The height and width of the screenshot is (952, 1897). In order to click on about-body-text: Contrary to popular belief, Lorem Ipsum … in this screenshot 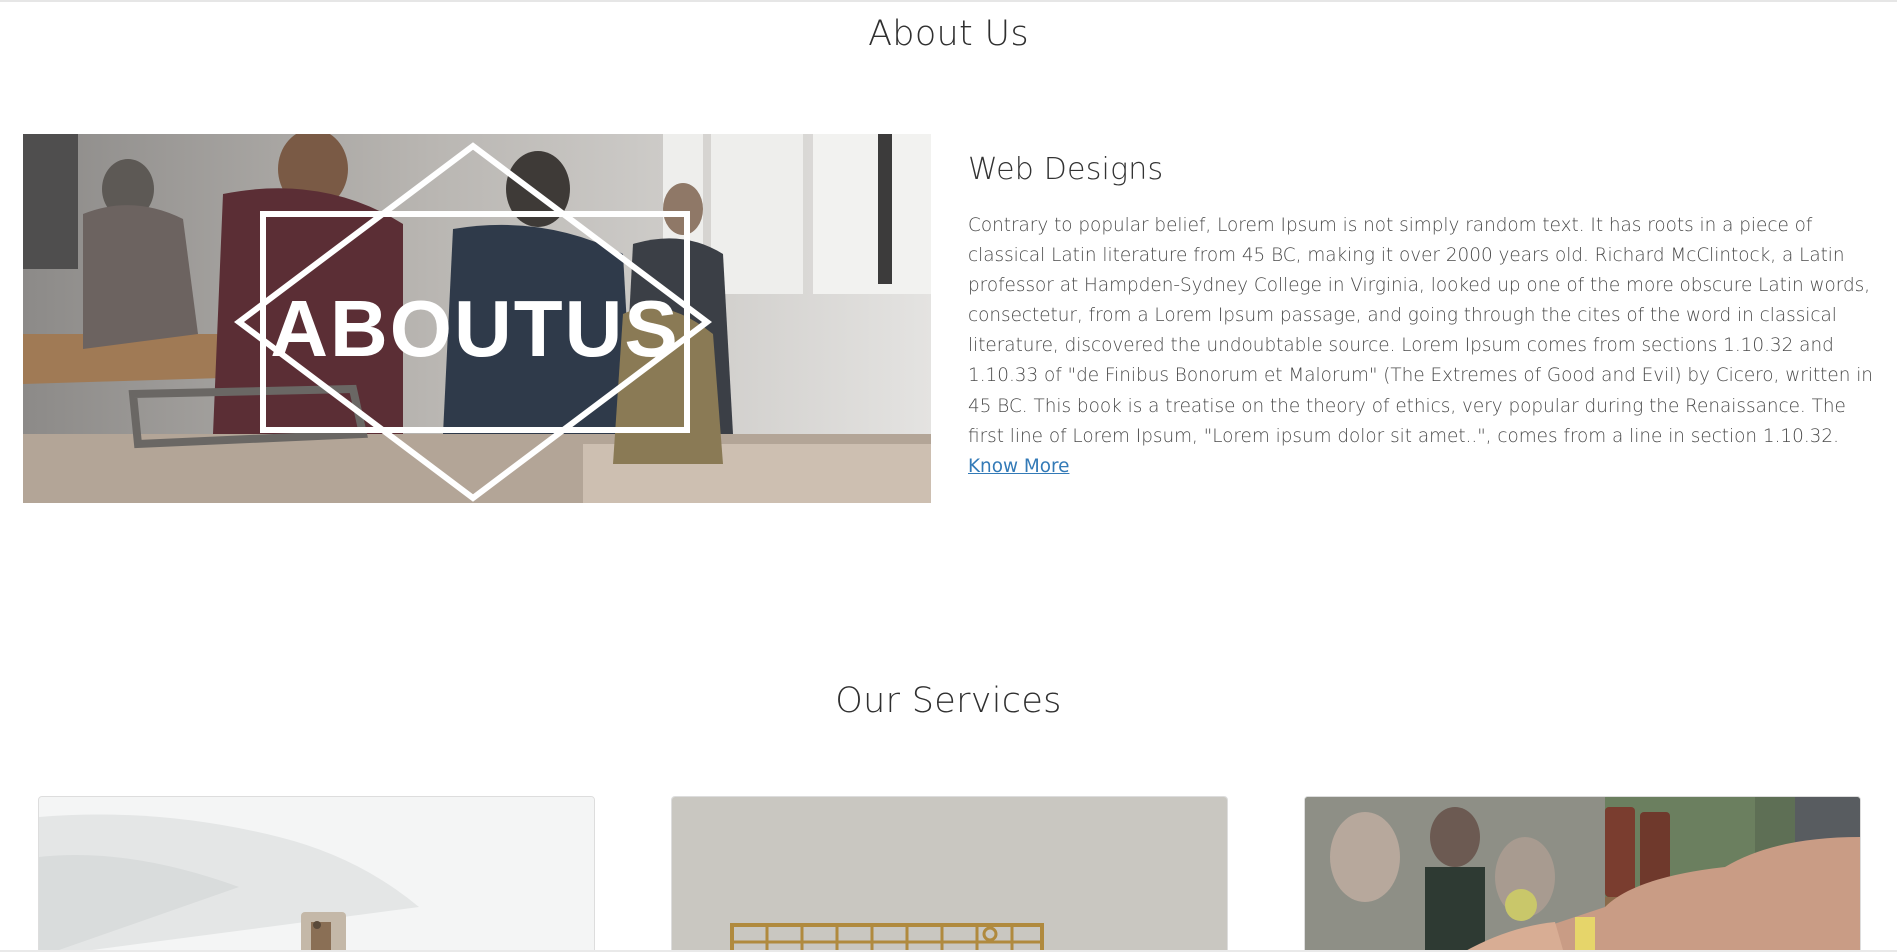, I will do `click(1420, 331)`.